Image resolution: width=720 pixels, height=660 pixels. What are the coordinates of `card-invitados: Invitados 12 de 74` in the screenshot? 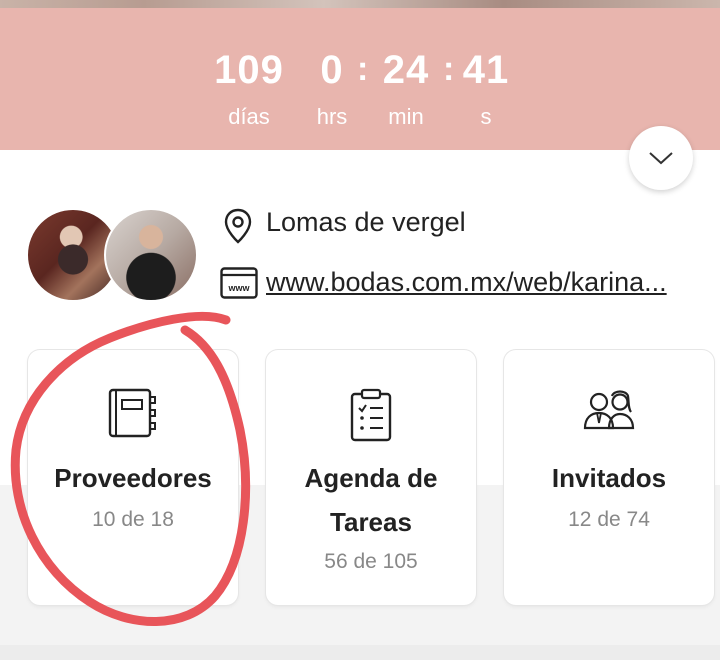 It's located at (609, 477).